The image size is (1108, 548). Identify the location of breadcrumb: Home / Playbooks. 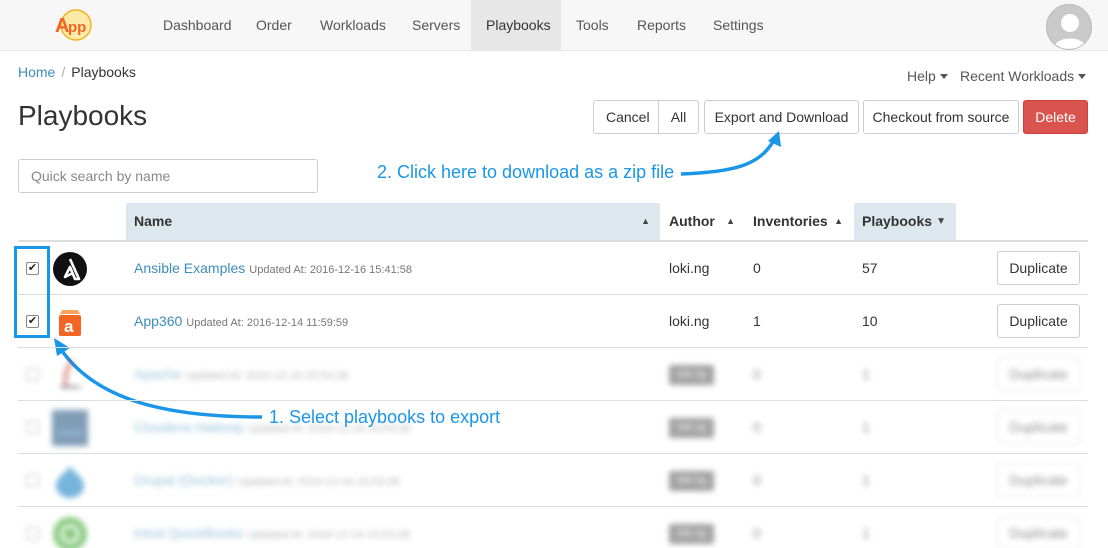
(77, 72).